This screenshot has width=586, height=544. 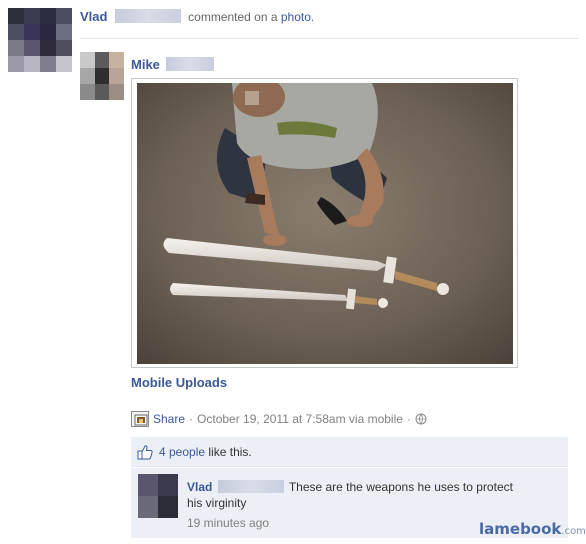 I want to click on watermark-tld: .com, so click(x=573, y=531).